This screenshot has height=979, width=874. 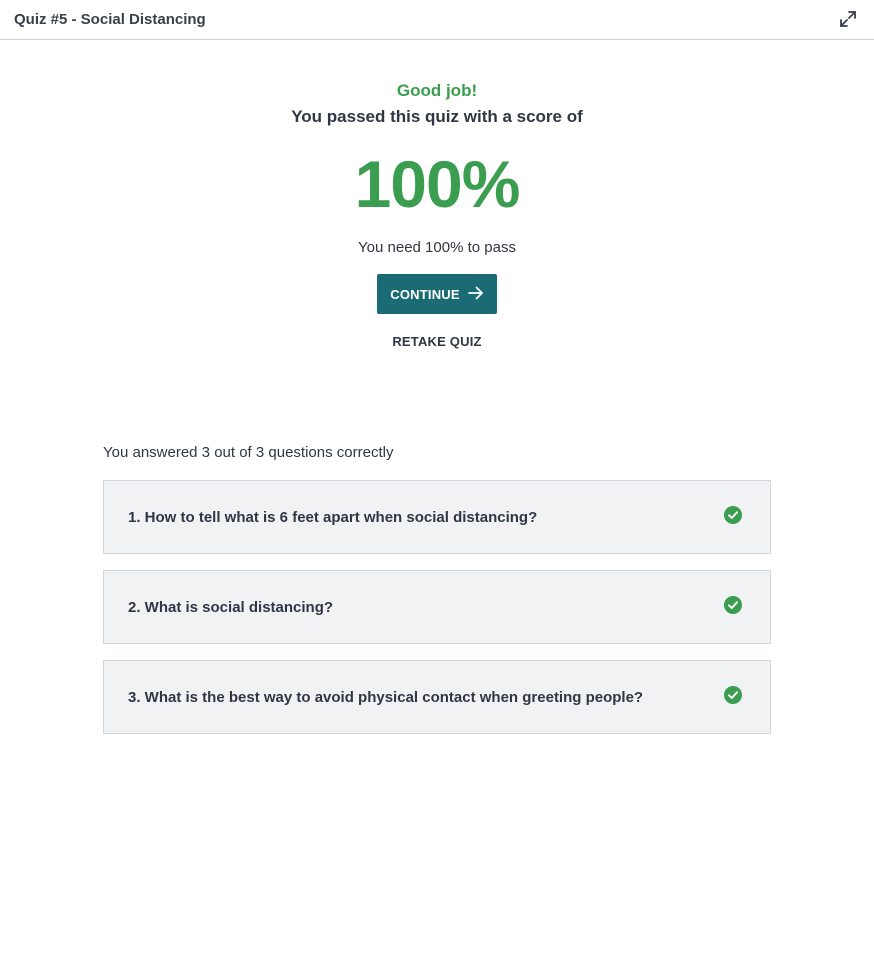 I want to click on score-value: 100%, so click(x=437, y=184).